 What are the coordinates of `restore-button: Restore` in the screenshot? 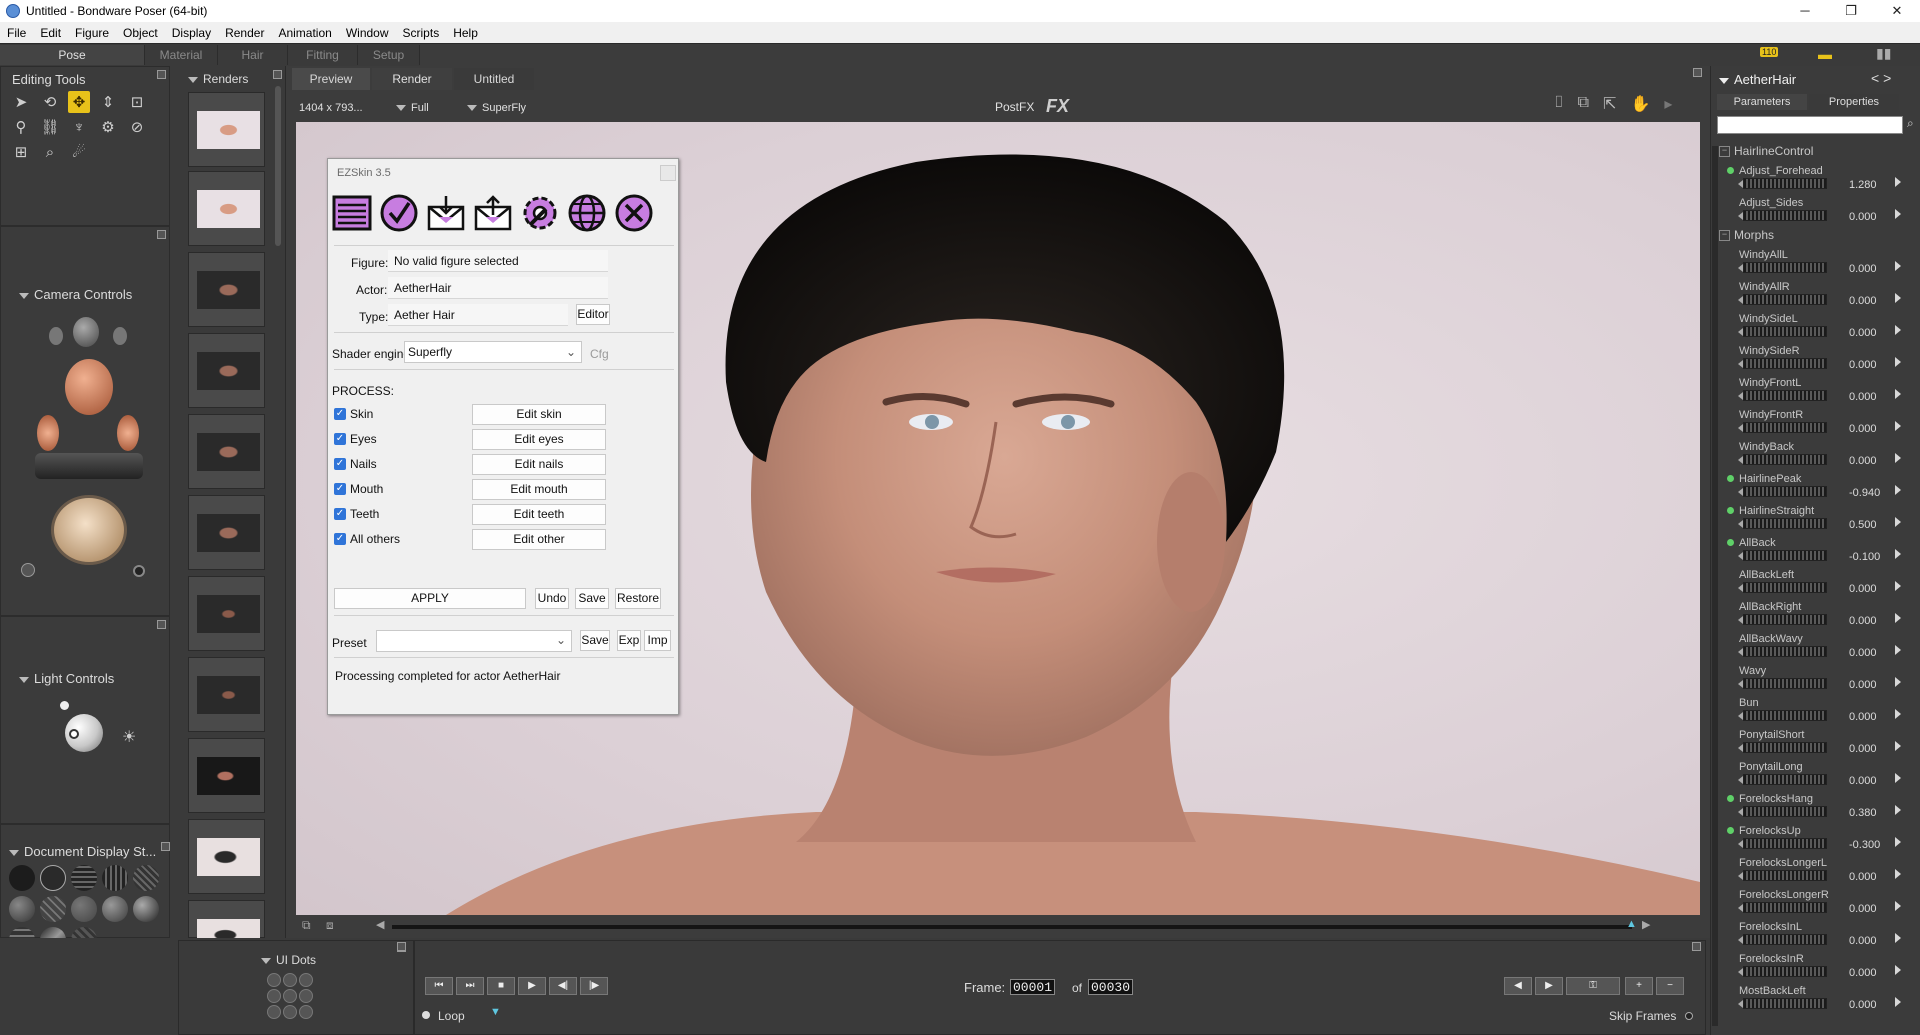 It's located at (638, 598).